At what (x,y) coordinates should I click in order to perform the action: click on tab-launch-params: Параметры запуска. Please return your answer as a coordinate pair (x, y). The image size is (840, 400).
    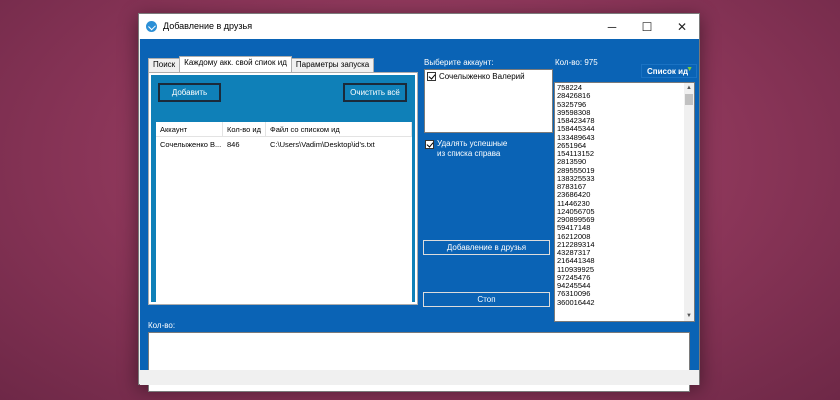
    Looking at the image, I should click on (332, 65).